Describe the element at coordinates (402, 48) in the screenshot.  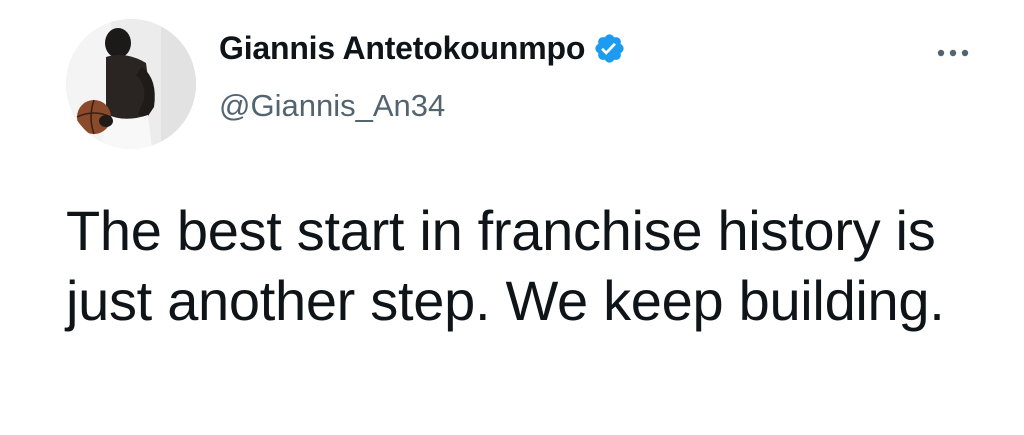
I see `author-display-name: Giannis Antetokounmpo` at that location.